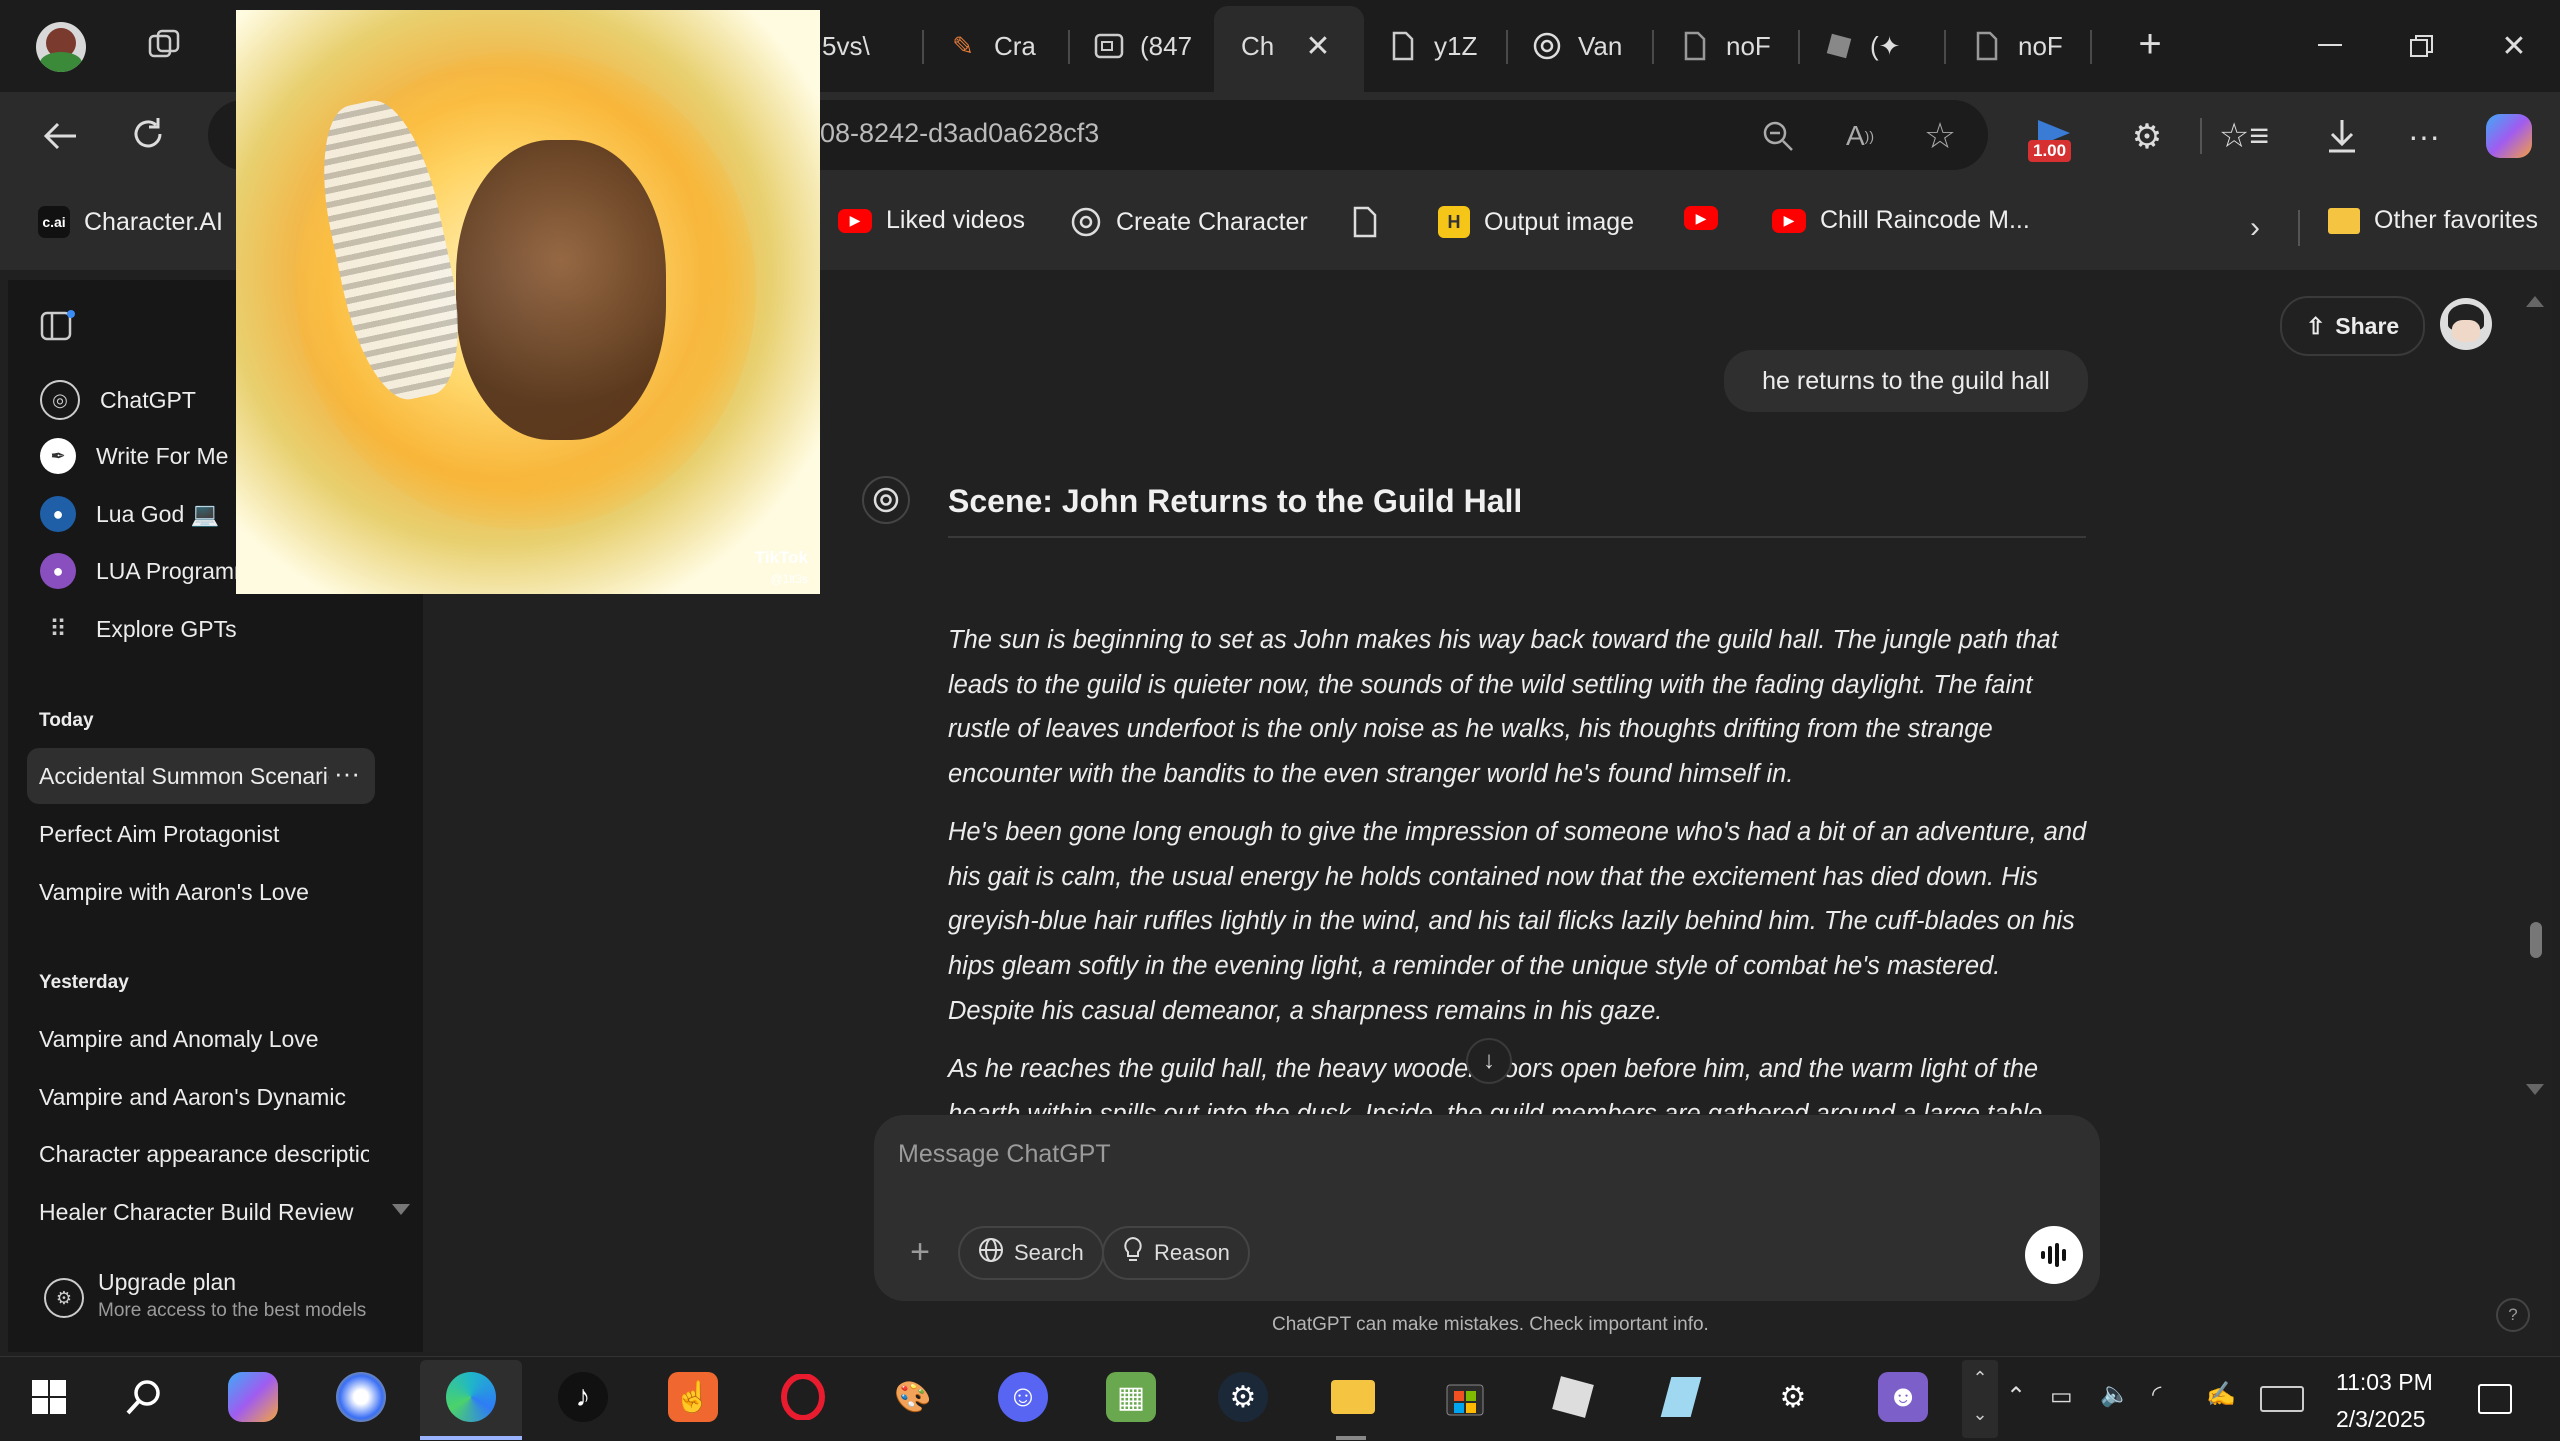 The height and width of the screenshot is (1441, 2560). What do you see at coordinates (2016, 1396) in the screenshot?
I see `show-hidden-icons-icon: ⌃` at bounding box center [2016, 1396].